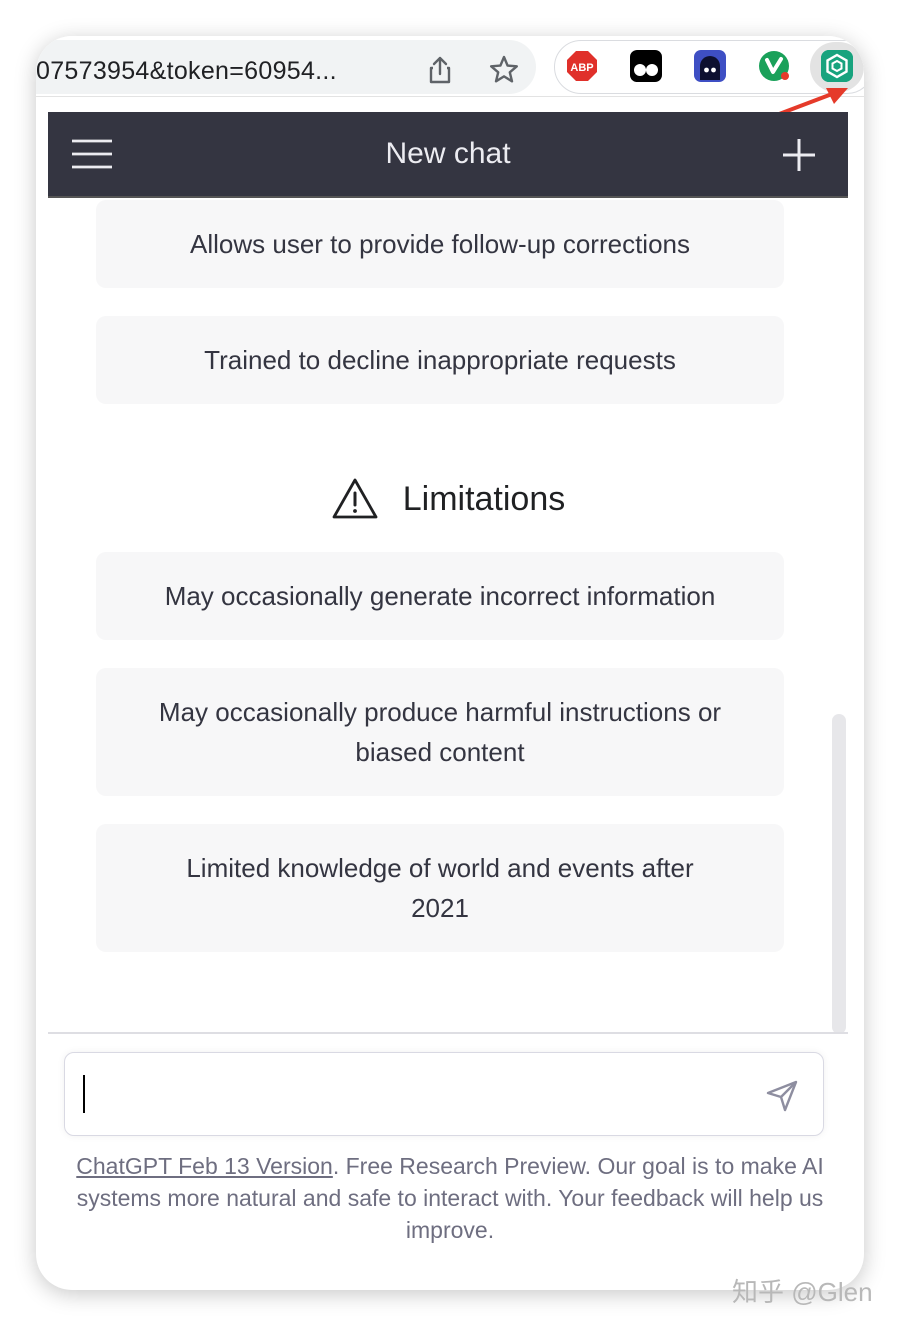 The width and height of the screenshot is (900, 1326). Describe the element at coordinates (84, 1094) in the screenshot. I see `text-caret` at that location.